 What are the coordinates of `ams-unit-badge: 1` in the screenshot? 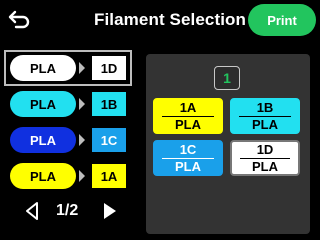 It's located at (227, 78).